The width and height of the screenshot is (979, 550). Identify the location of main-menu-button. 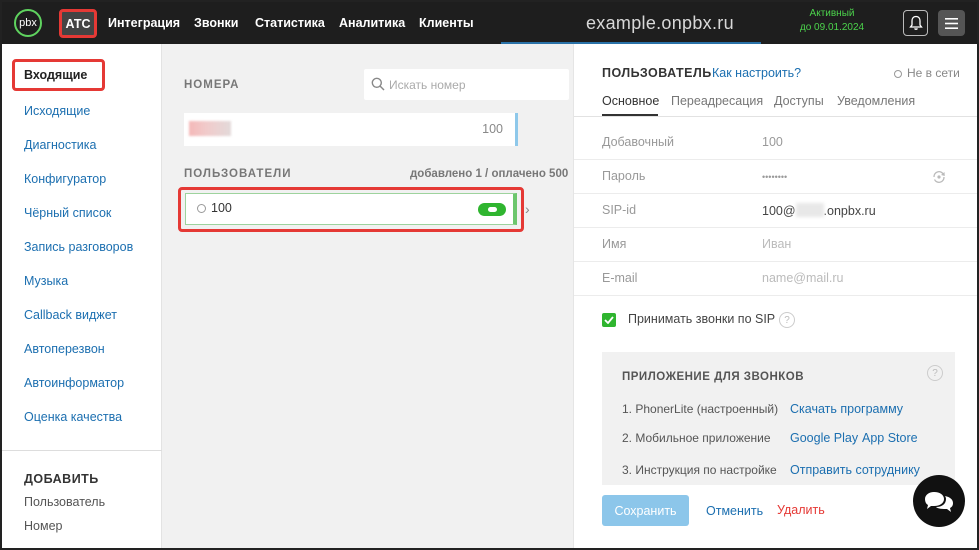
(951, 23).